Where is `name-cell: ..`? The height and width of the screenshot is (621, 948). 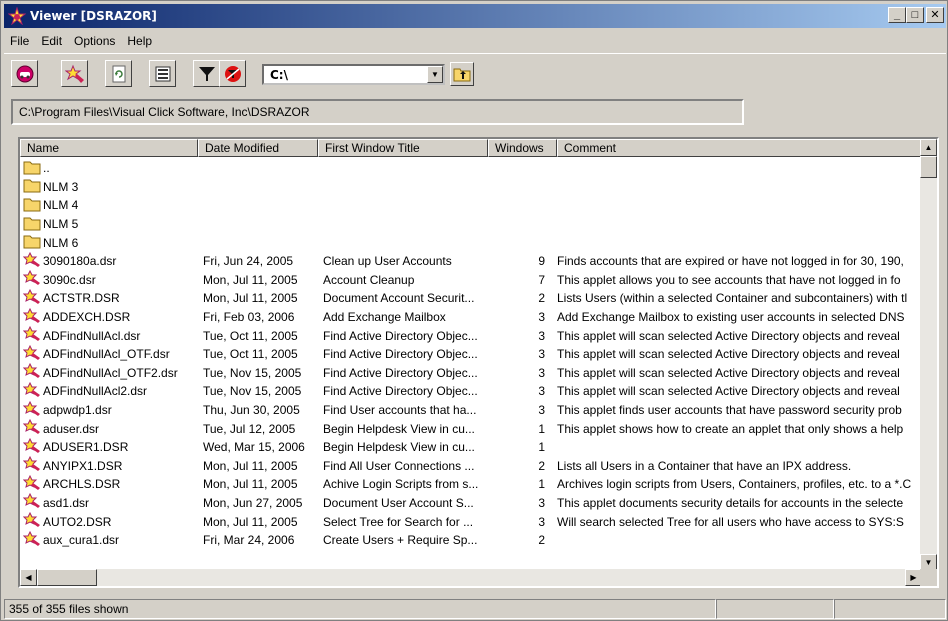 name-cell: .. is located at coordinates (107, 168).